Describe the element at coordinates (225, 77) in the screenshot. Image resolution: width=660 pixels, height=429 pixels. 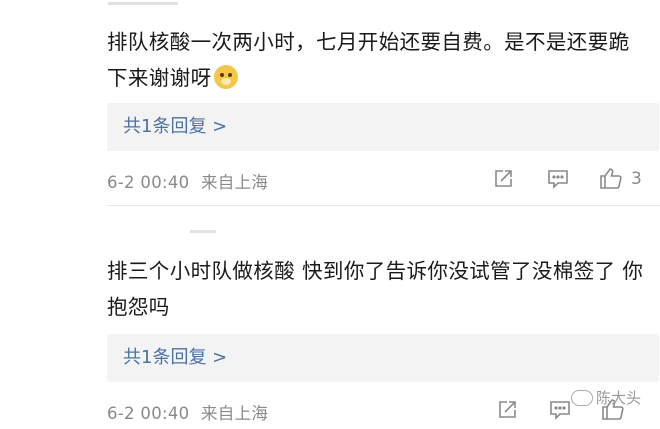
I see `doge-emoji-icon` at that location.